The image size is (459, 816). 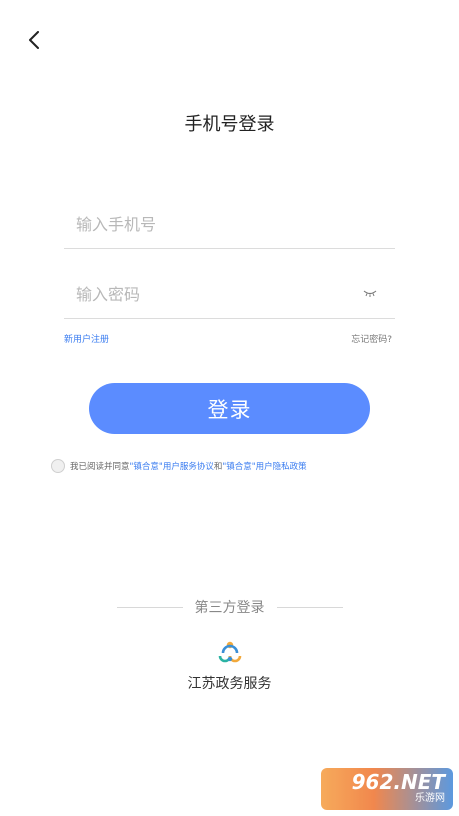 What do you see at coordinates (398, 782) in the screenshot?
I see `watermark-top-text: 962.NET` at bounding box center [398, 782].